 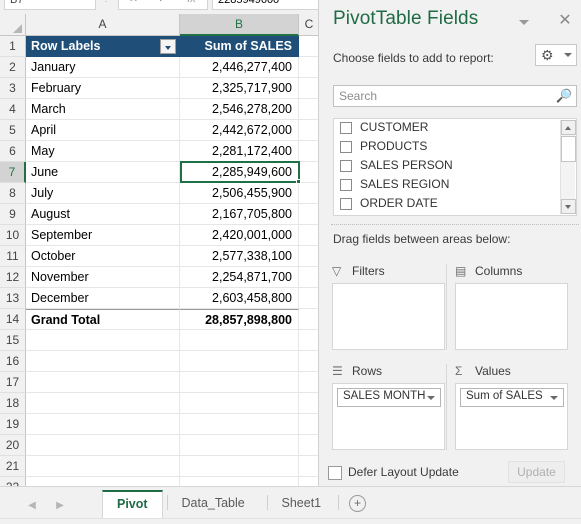 What do you see at coordinates (309, 277) in the screenshot?
I see `cell-c12` at bounding box center [309, 277].